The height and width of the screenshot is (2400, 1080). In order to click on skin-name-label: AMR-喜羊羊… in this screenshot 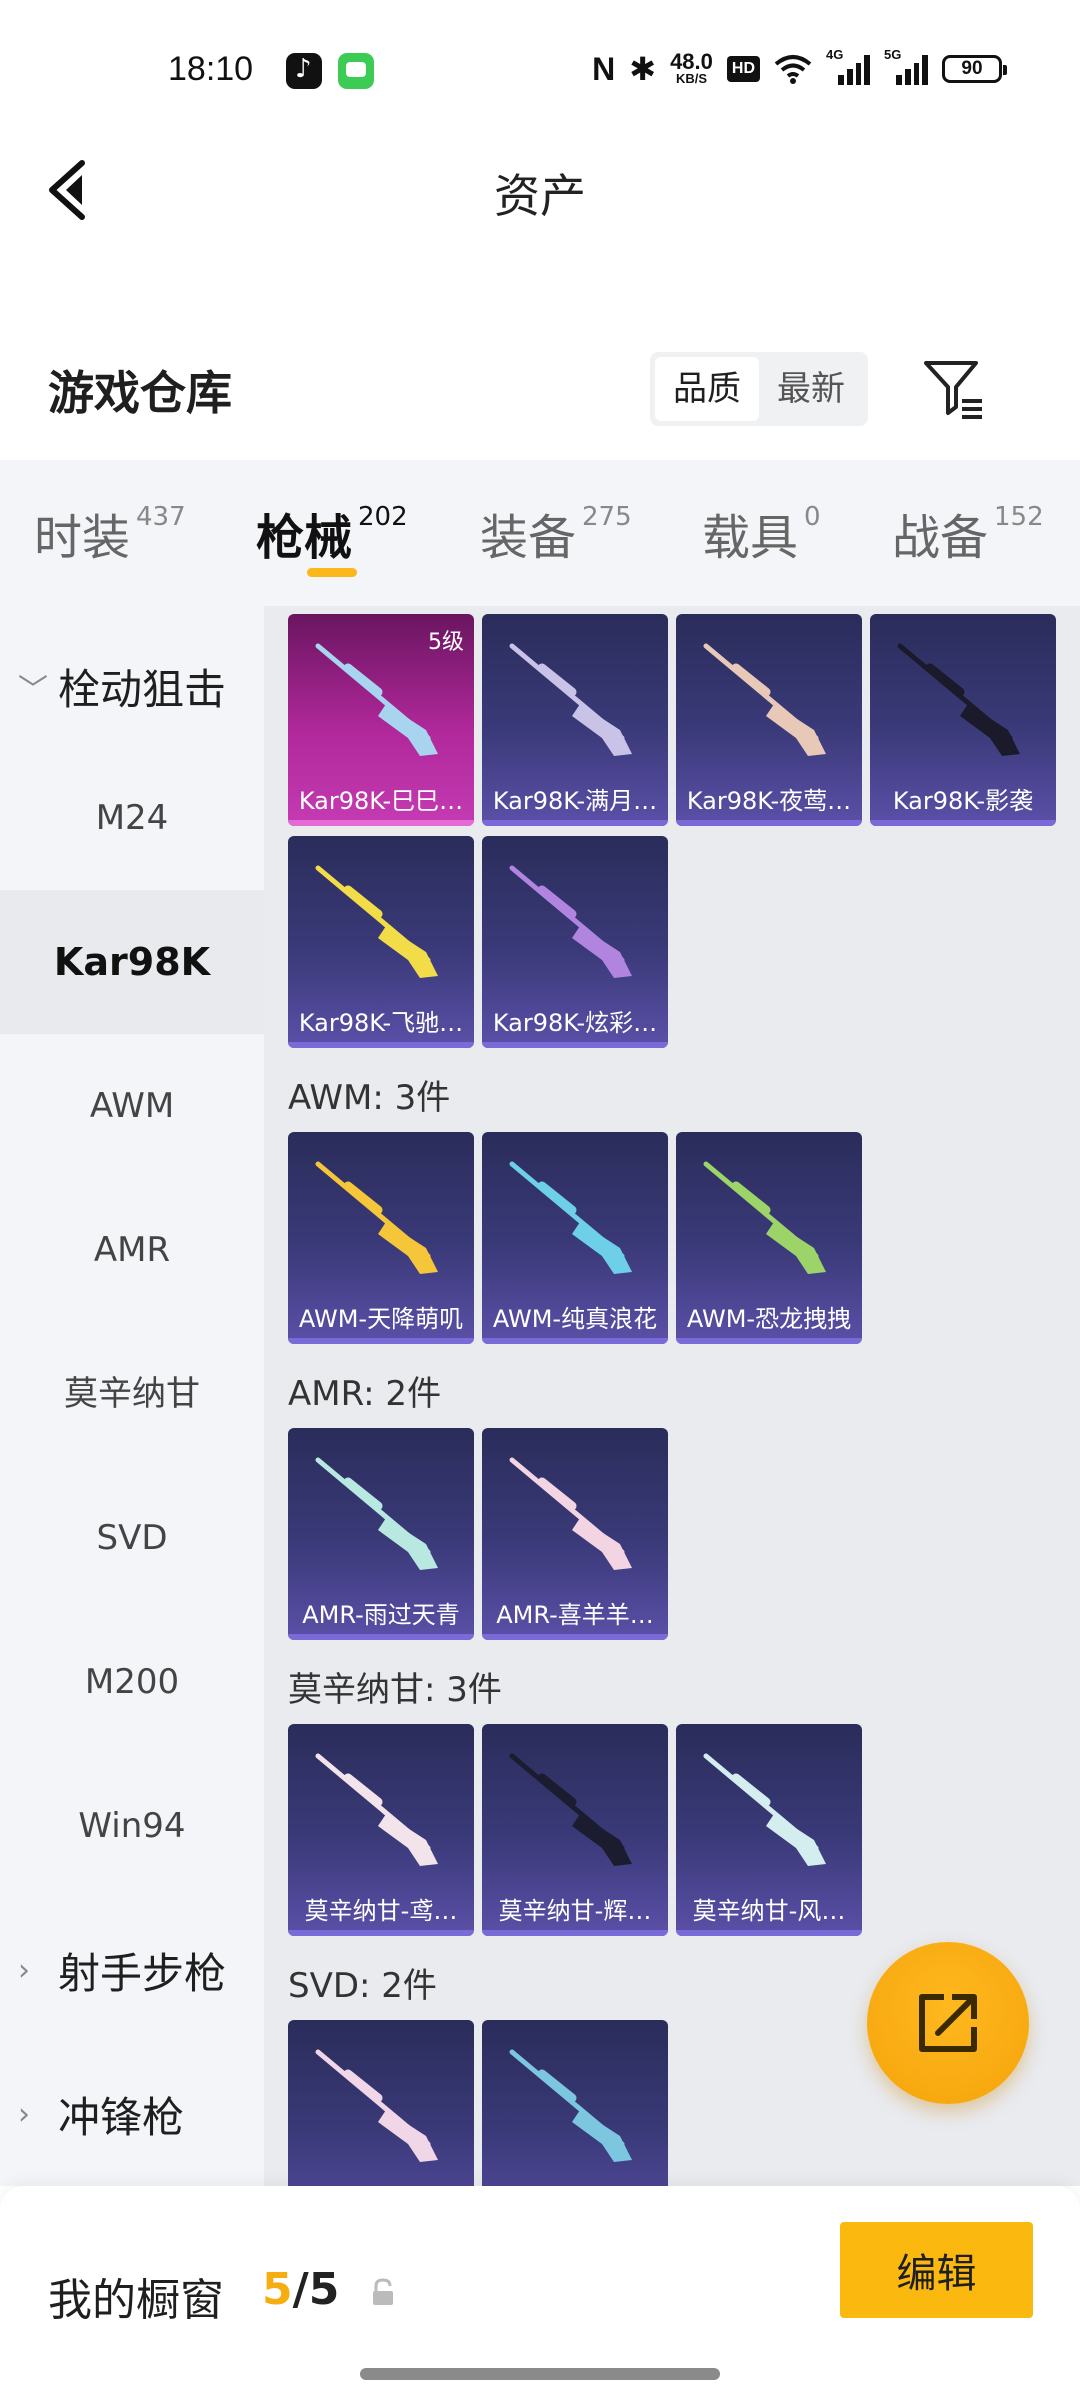, I will do `click(575, 1615)`.